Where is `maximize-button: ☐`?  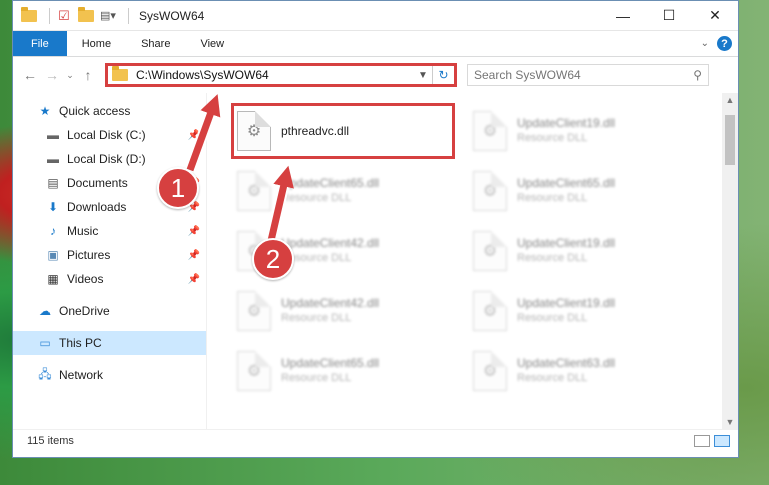
maximize-button: ☐ is located at coordinates (669, 16).